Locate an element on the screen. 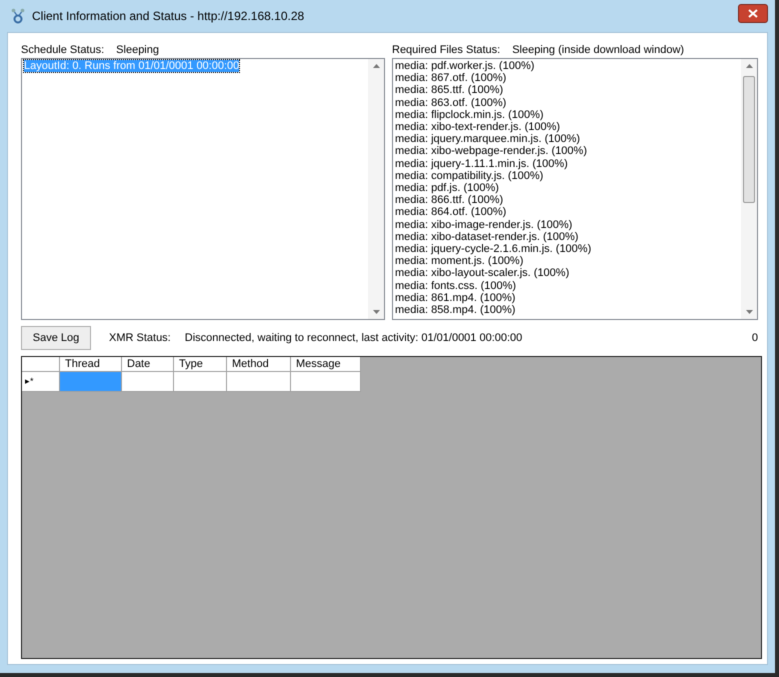 The image size is (779, 677). save-log-button: Save Log is located at coordinates (56, 338).